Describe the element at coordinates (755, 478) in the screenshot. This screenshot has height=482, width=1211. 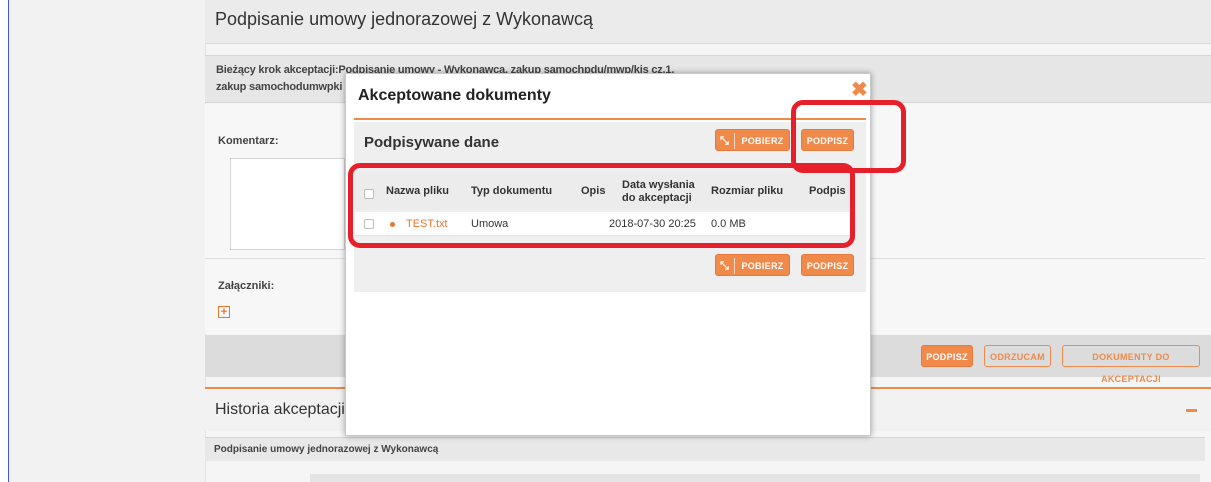
I see `history-table-row` at that location.